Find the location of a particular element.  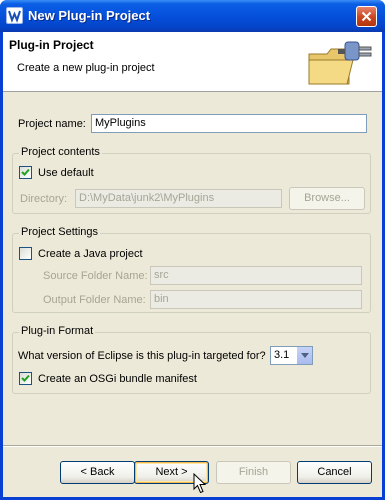

project-contents-title: Project contents is located at coordinates (60, 152).